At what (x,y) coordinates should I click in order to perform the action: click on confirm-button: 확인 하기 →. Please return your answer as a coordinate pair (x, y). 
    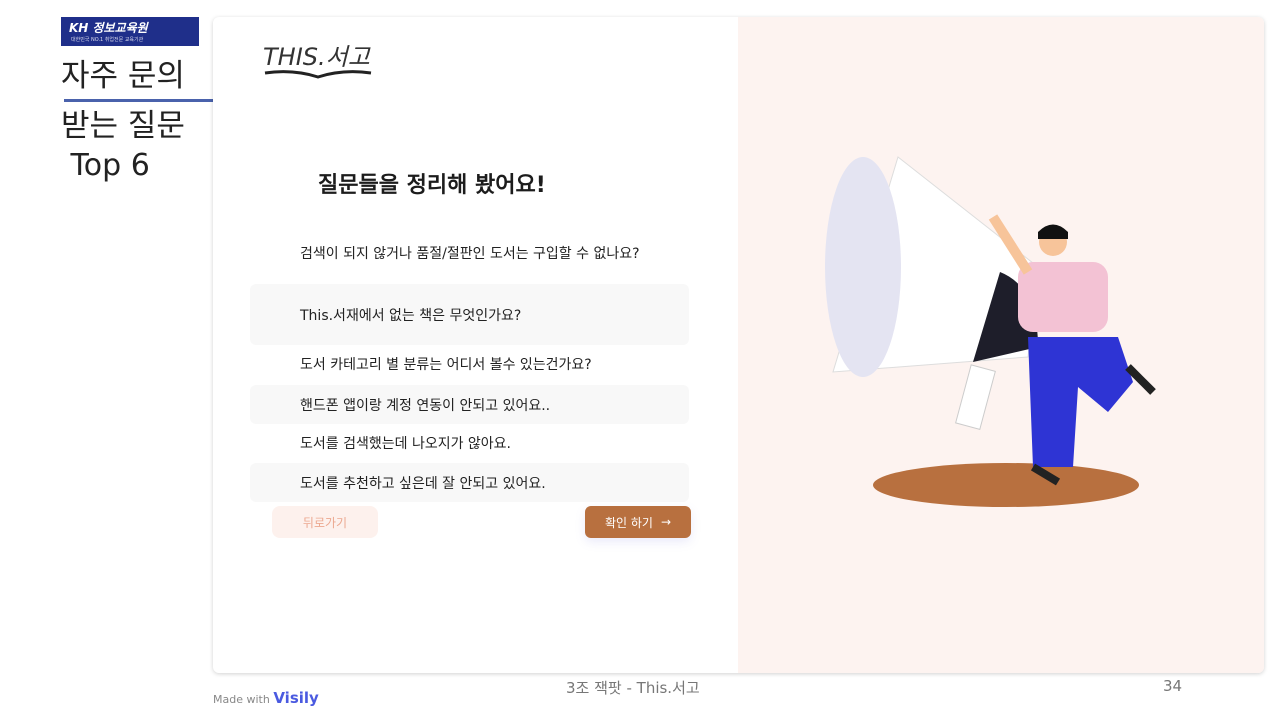
    Looking at the image, I should click on (638, 522).